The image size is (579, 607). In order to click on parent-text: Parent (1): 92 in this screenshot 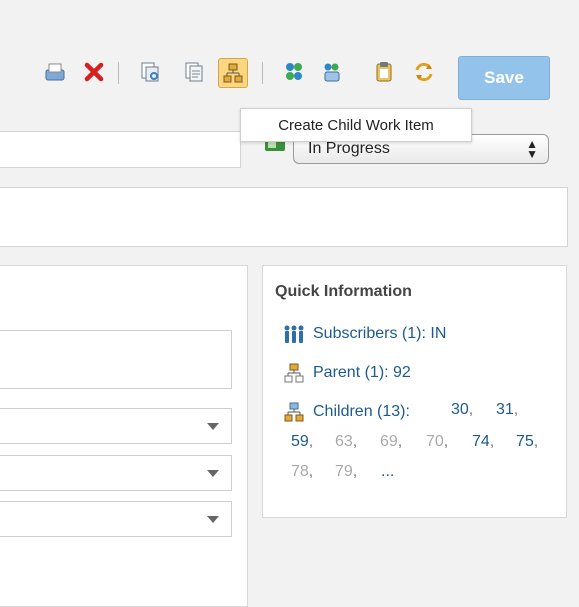, I will do `click(362, 372)`.